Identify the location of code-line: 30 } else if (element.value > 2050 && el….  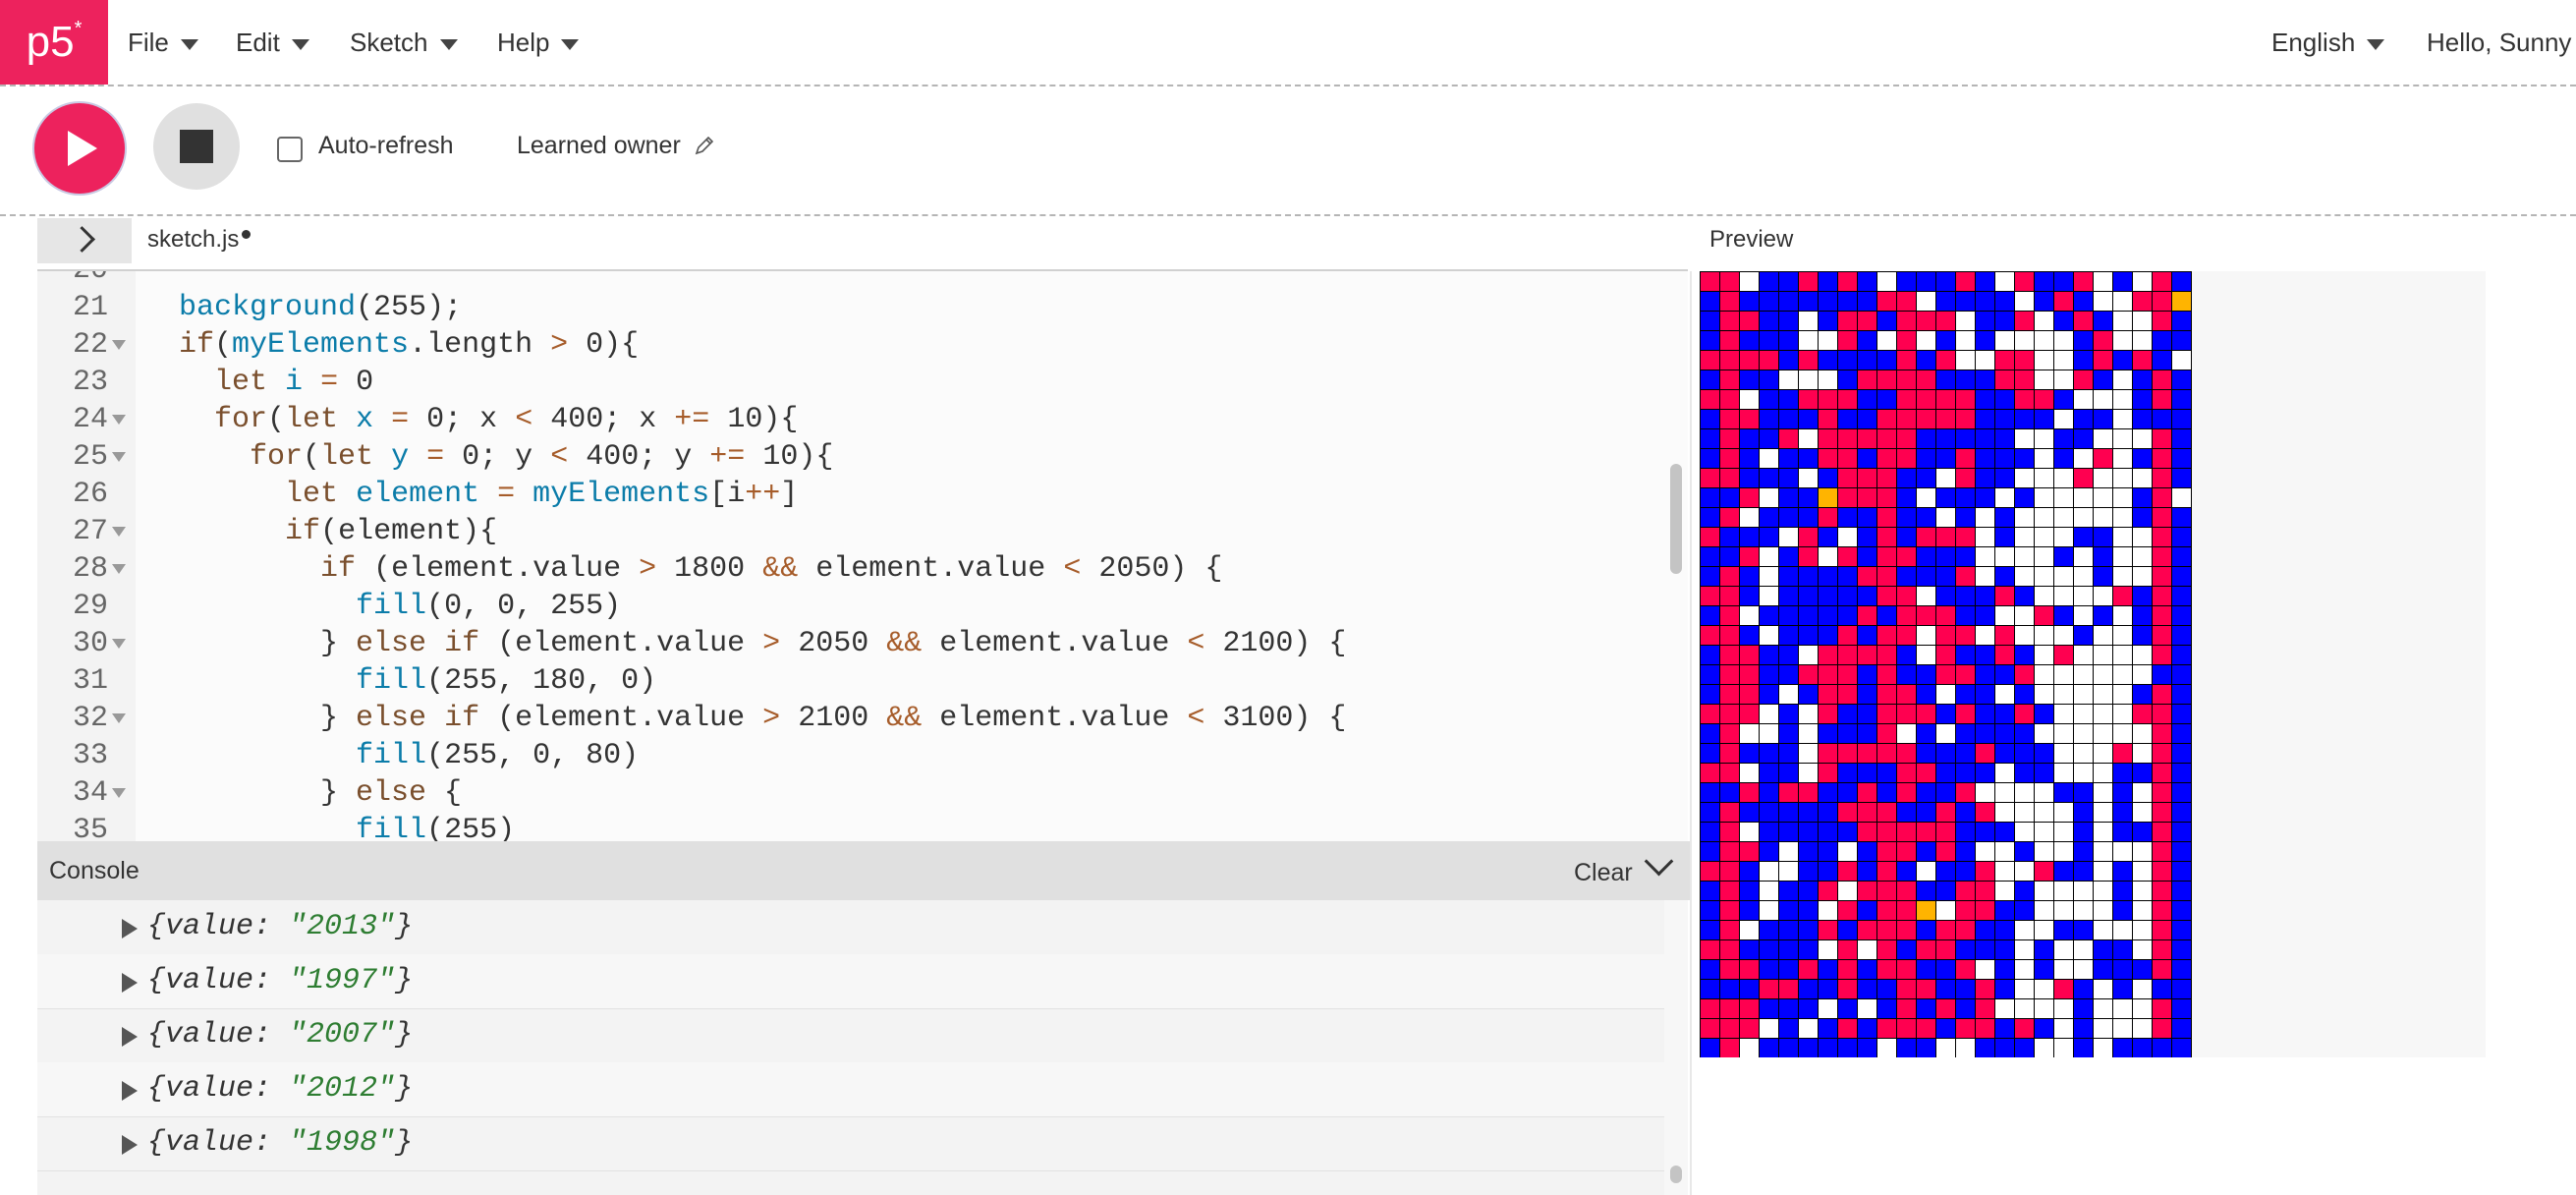
(862, 643).